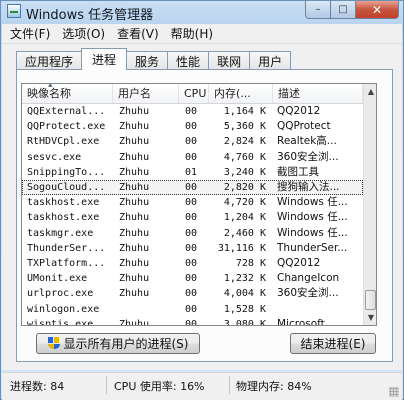 The image size is (404, 400). What do you see at coordinates (244, 279) in the screenshot?
I see `process-memory: 1,232 K` at bounding box center [244, 279].